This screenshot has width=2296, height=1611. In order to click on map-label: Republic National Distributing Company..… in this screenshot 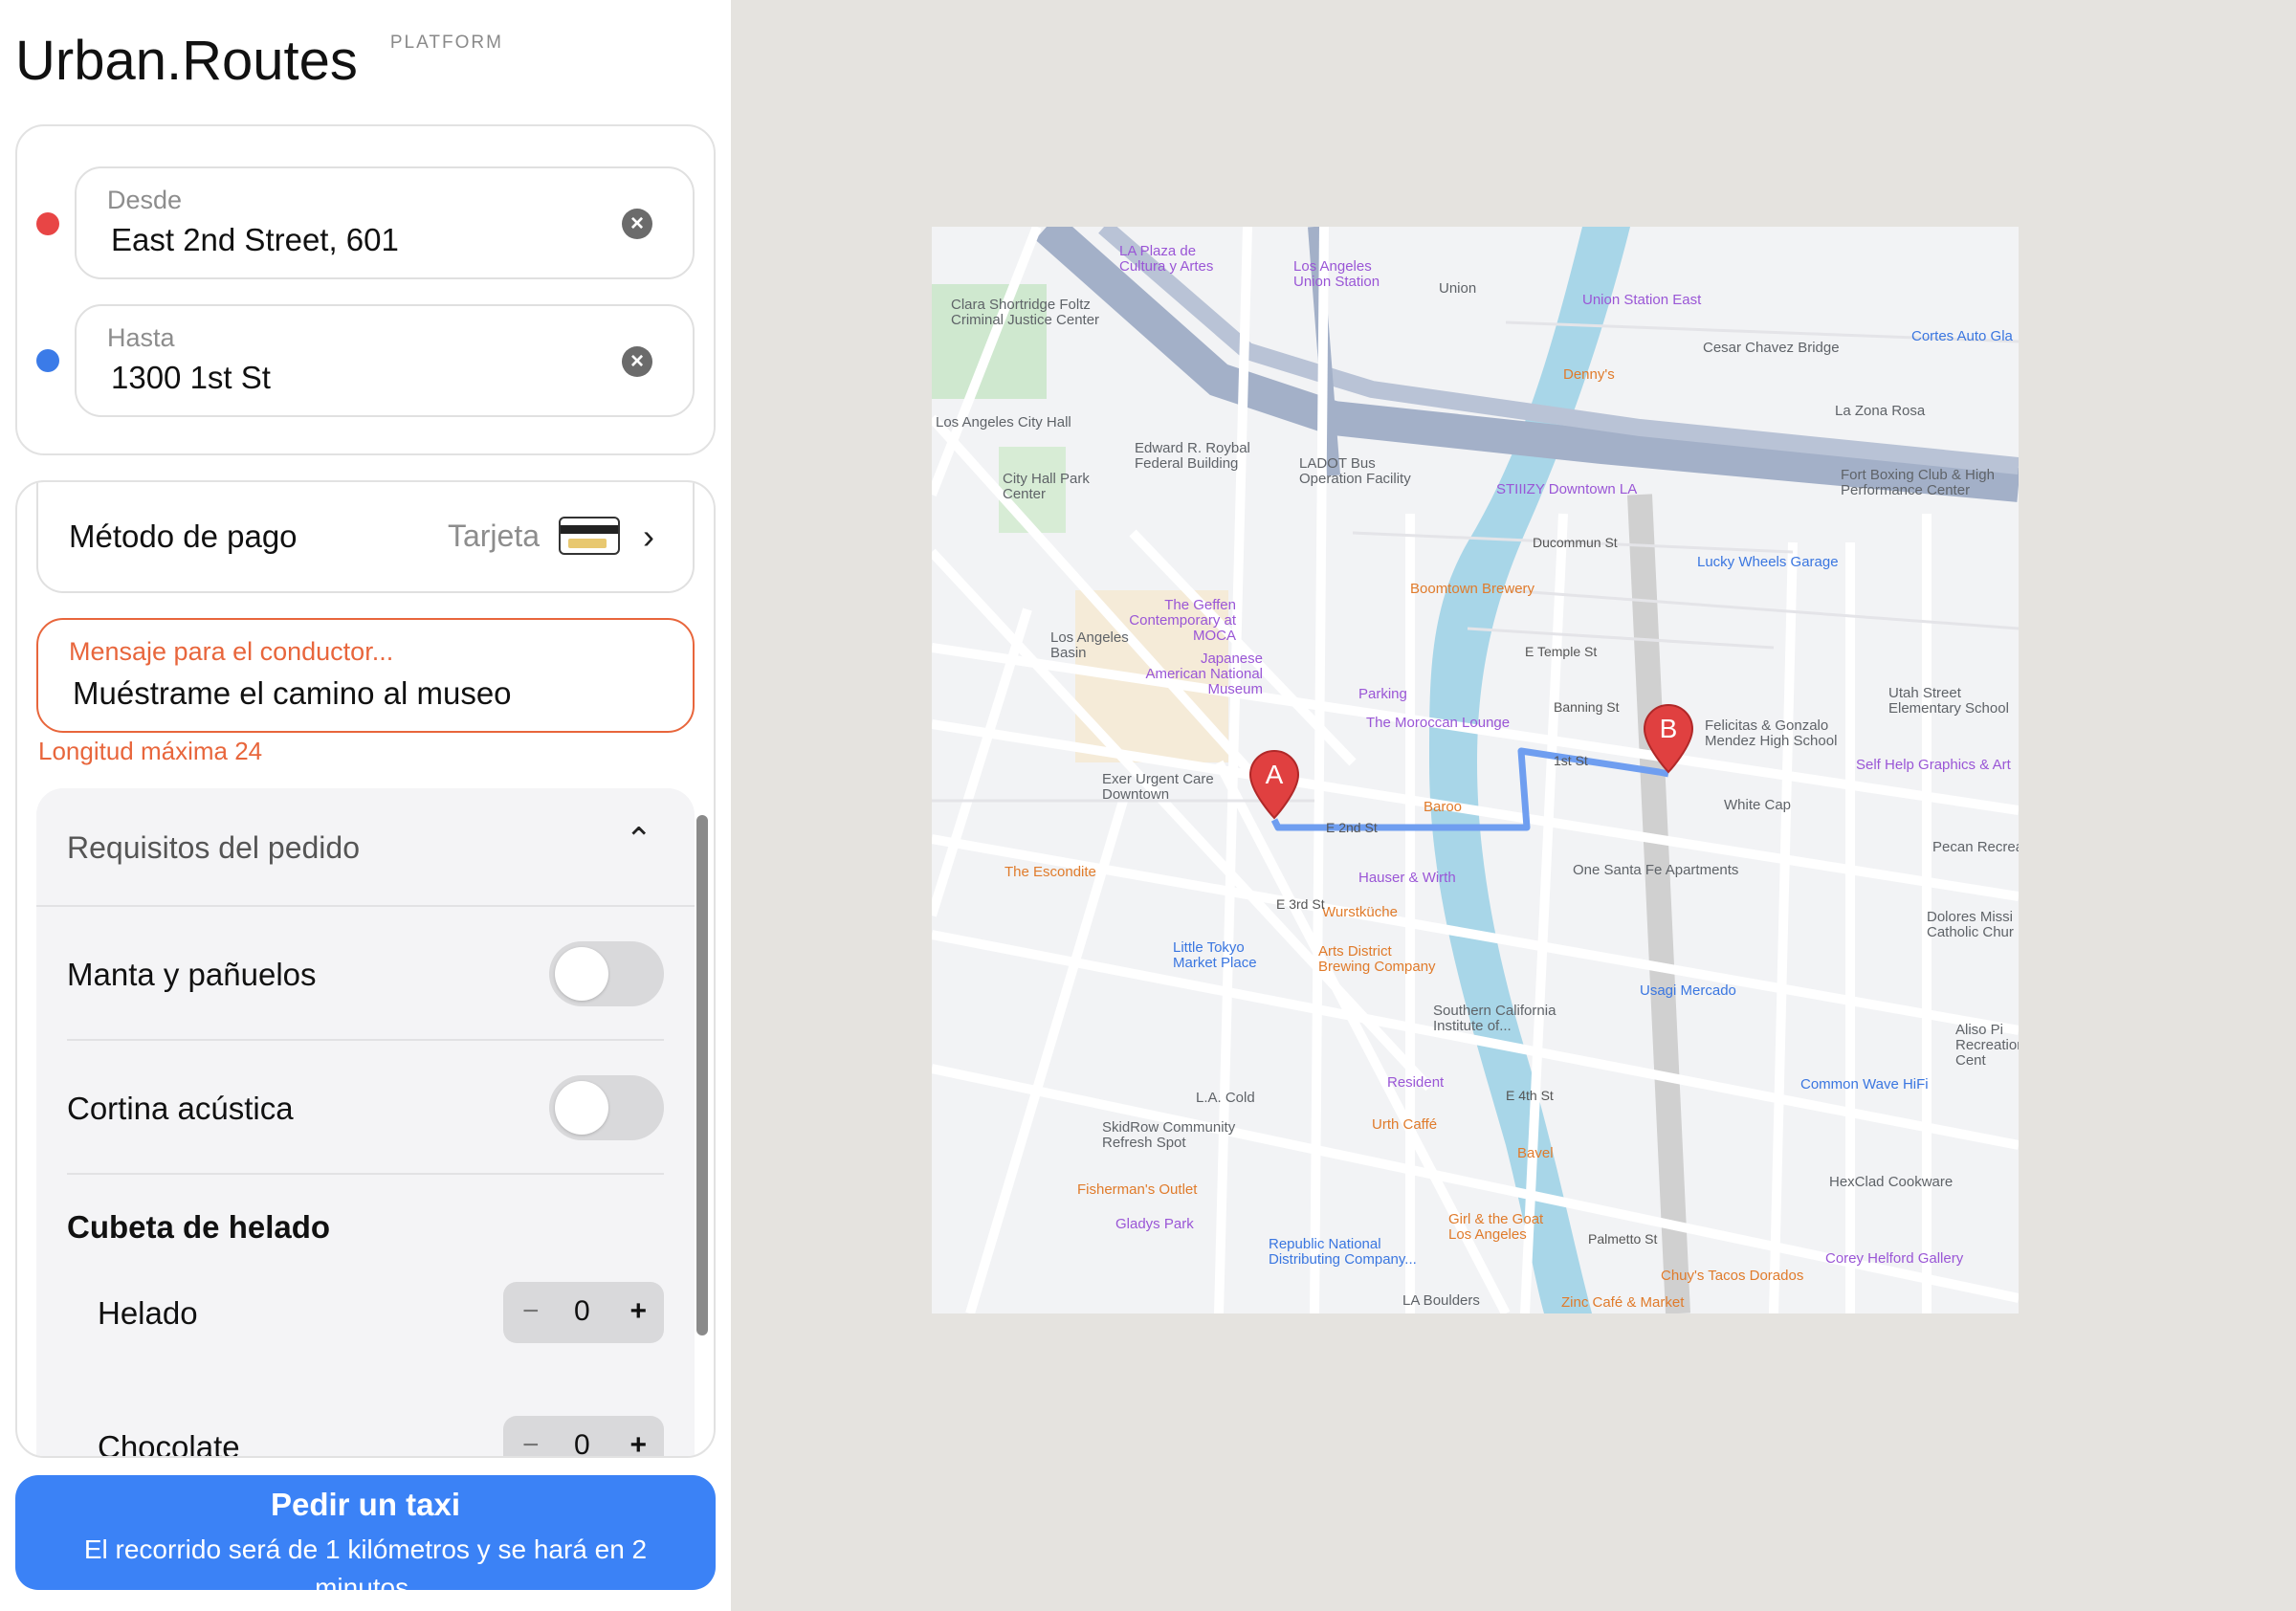, I will do `click(1350, 1252)`.